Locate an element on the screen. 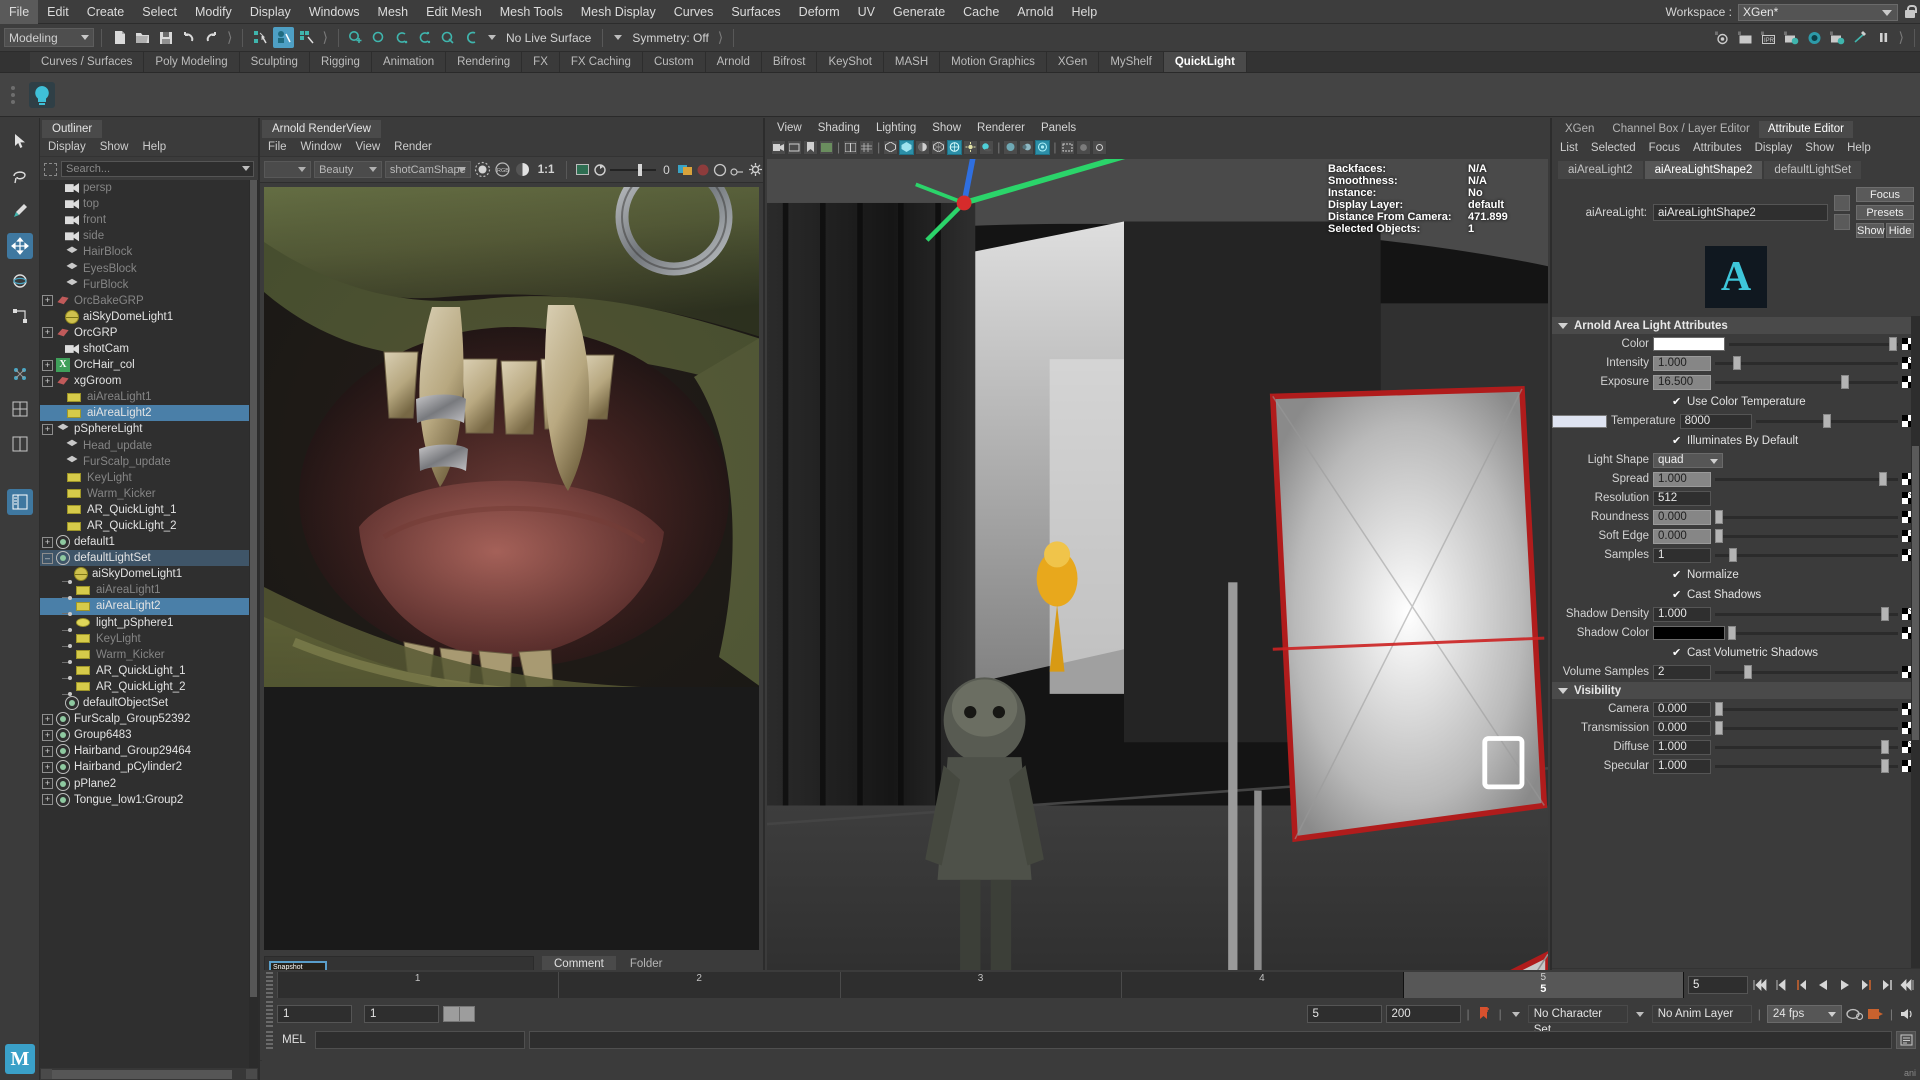 This screenshot has height=1080, width=1920. ipr-render-button: ||| IPR is located at coordinates (1768, 37).